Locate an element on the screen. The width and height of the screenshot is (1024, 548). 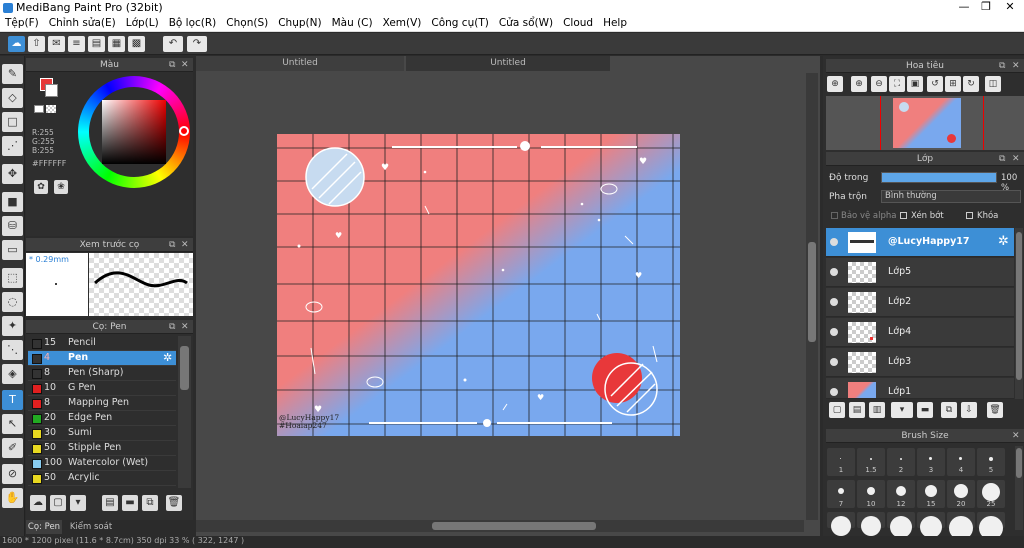
cloud-brush-icon: ☁ is located at coordinates (38, 503).